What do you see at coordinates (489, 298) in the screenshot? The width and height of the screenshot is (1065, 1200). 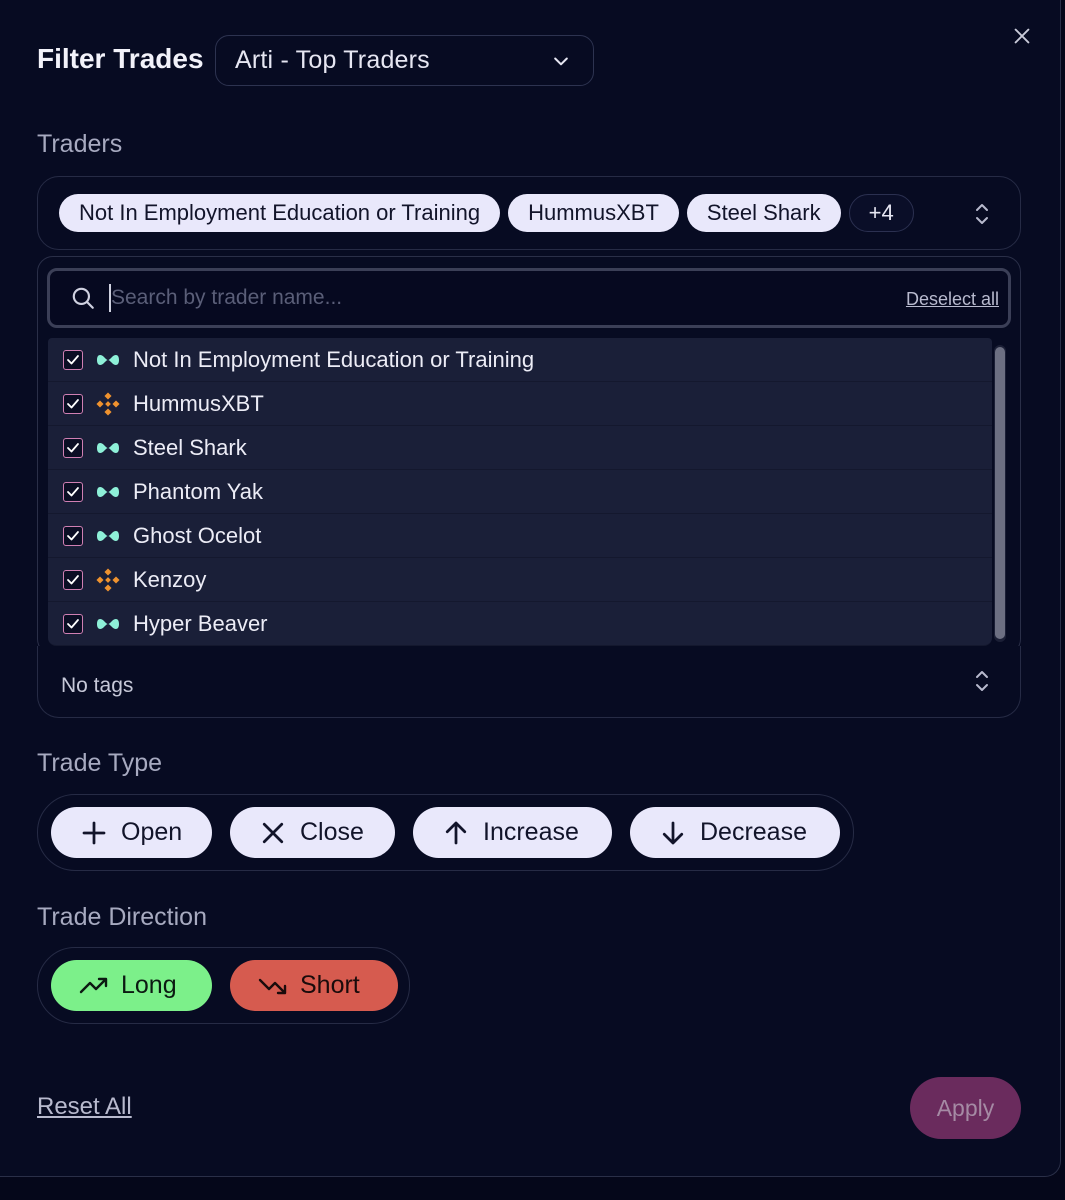 I see `search-input` at bounding box center [489, 298].